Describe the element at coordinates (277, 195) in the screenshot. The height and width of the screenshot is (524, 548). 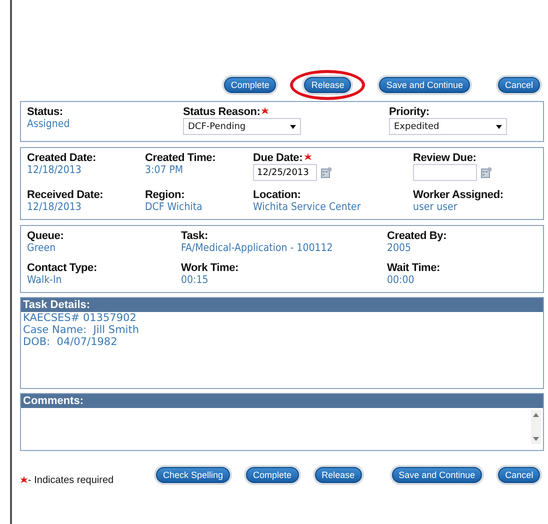
I see `field-label: Location:` at that location.